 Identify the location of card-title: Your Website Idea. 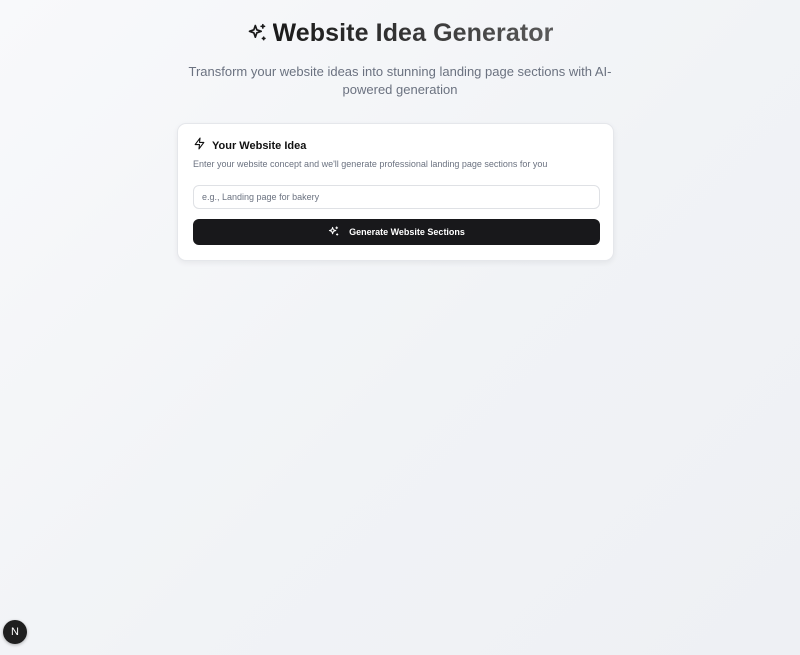
(259, 146).